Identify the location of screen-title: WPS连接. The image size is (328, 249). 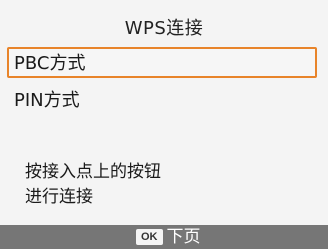
(164, 28).